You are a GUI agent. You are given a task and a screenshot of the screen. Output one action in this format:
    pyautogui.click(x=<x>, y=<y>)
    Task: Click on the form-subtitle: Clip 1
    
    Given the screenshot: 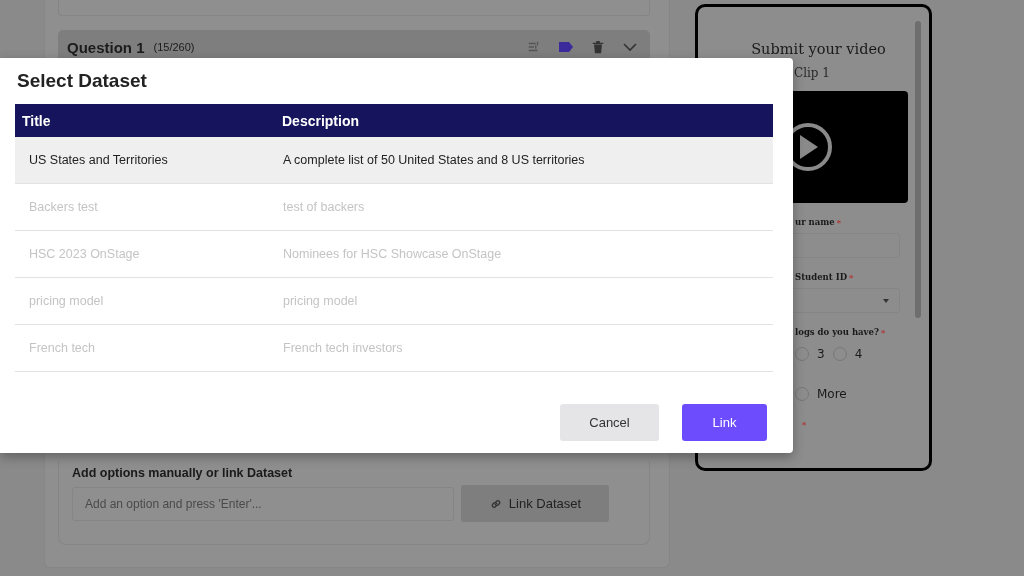 What is the action you would take?
    pyautogui.click(x=812, y=73)
    